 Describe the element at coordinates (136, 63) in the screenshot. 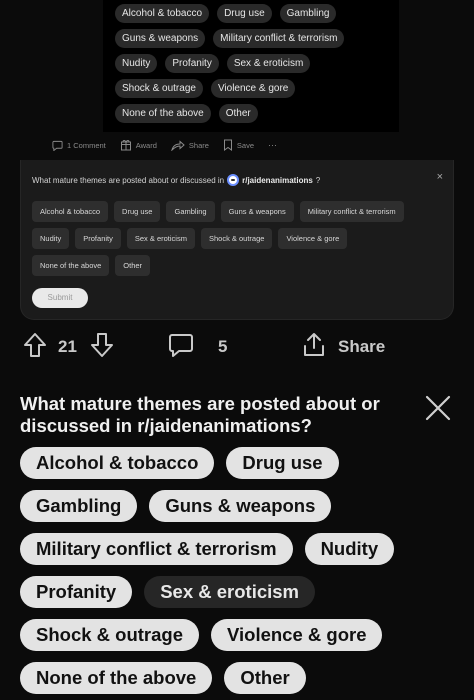

I see `image-chip-nudity: Nudity` at that location.